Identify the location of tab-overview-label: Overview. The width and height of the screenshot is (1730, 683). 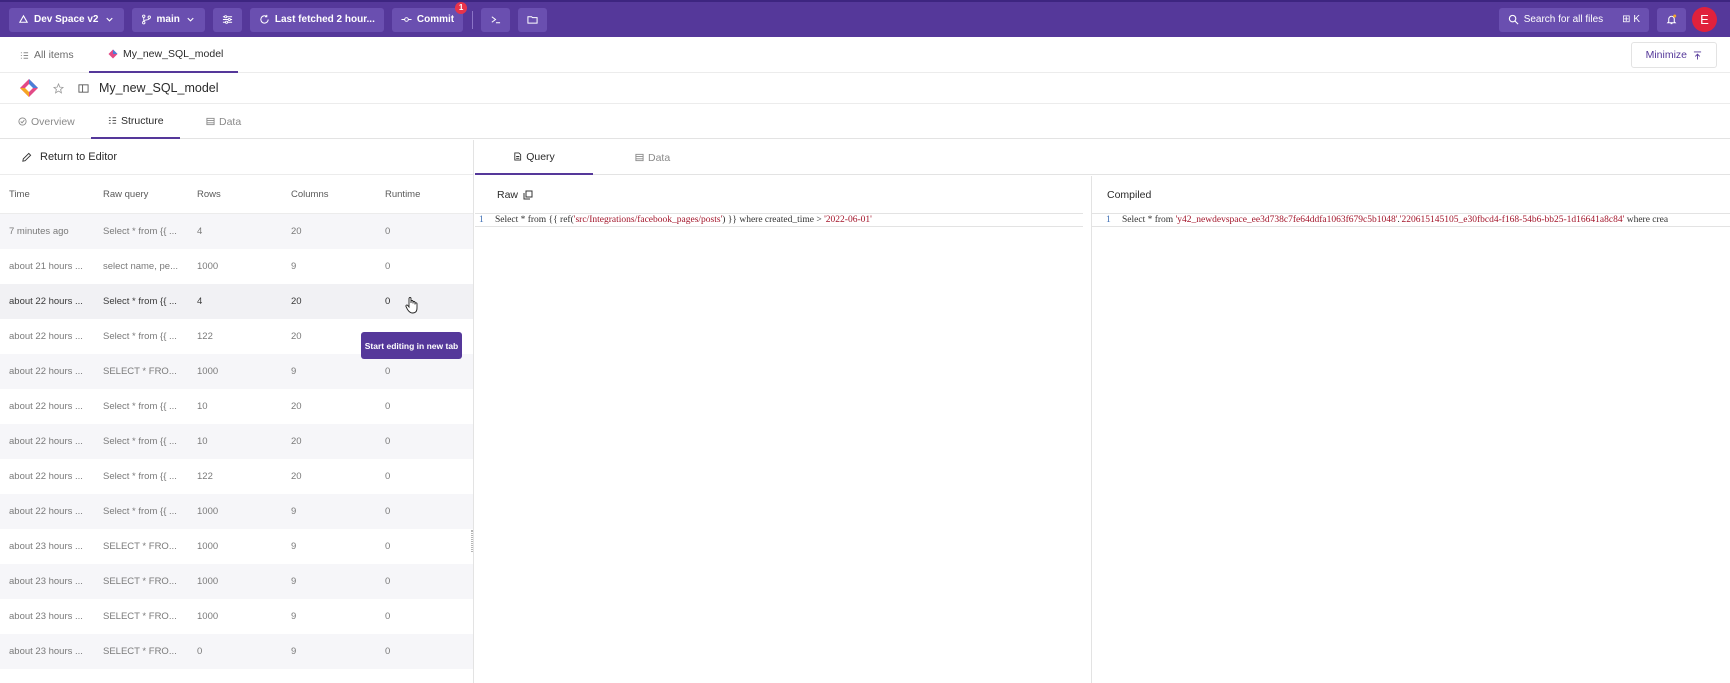
(53, 121).